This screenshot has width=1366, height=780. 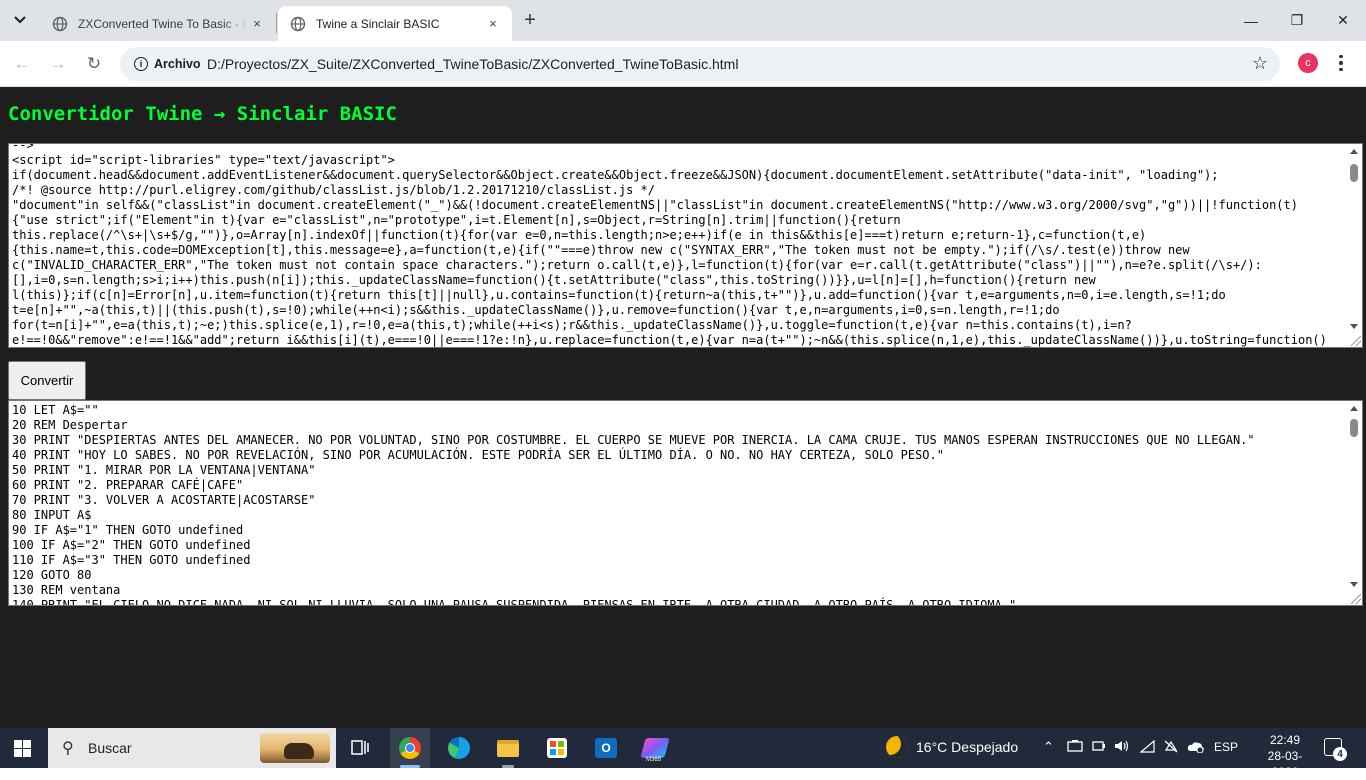 What do you see at coordinates (94, 64) in the screenshot?
I see `reload-button: ↻` at bounding box center [94, 64].